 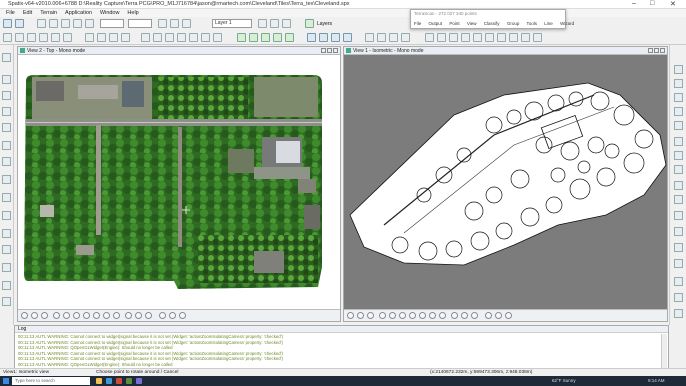 I want to click on fillet-icon, so click(x=205, y=37).